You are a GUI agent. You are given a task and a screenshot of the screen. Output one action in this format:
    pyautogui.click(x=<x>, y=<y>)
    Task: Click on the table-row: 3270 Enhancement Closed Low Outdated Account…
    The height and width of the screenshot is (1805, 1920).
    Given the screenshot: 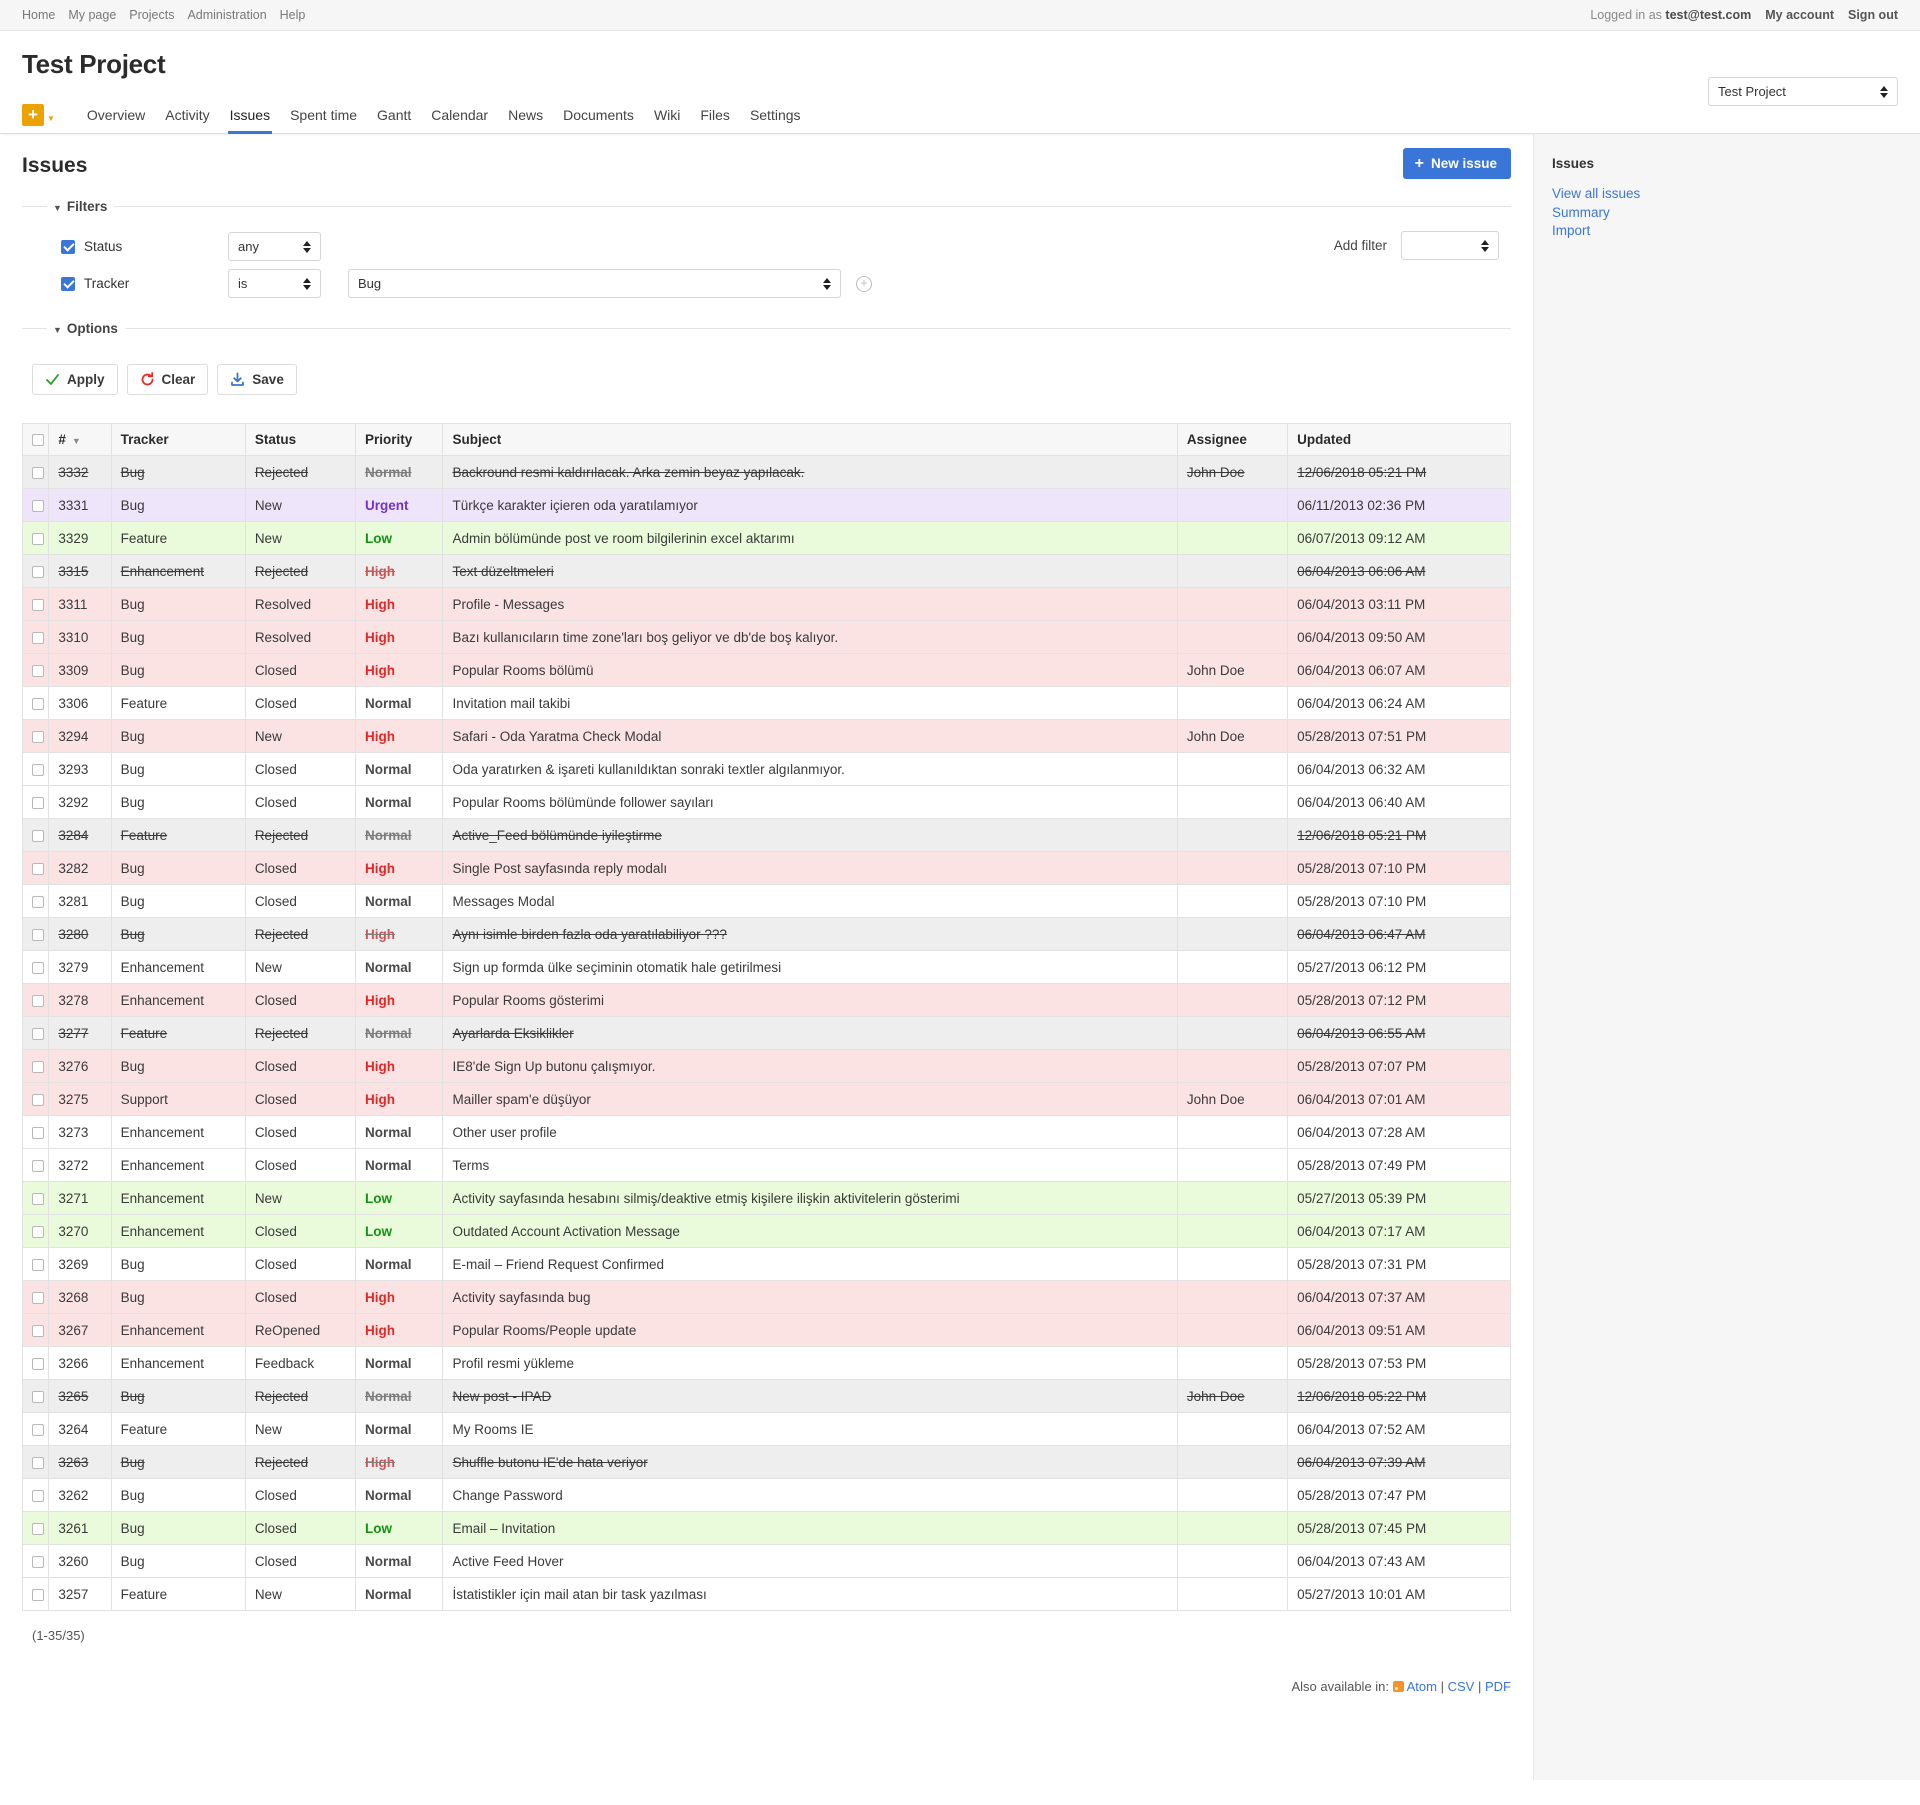 What is the action you would take?
    pyautogui.click(x=766, y=1231)
    